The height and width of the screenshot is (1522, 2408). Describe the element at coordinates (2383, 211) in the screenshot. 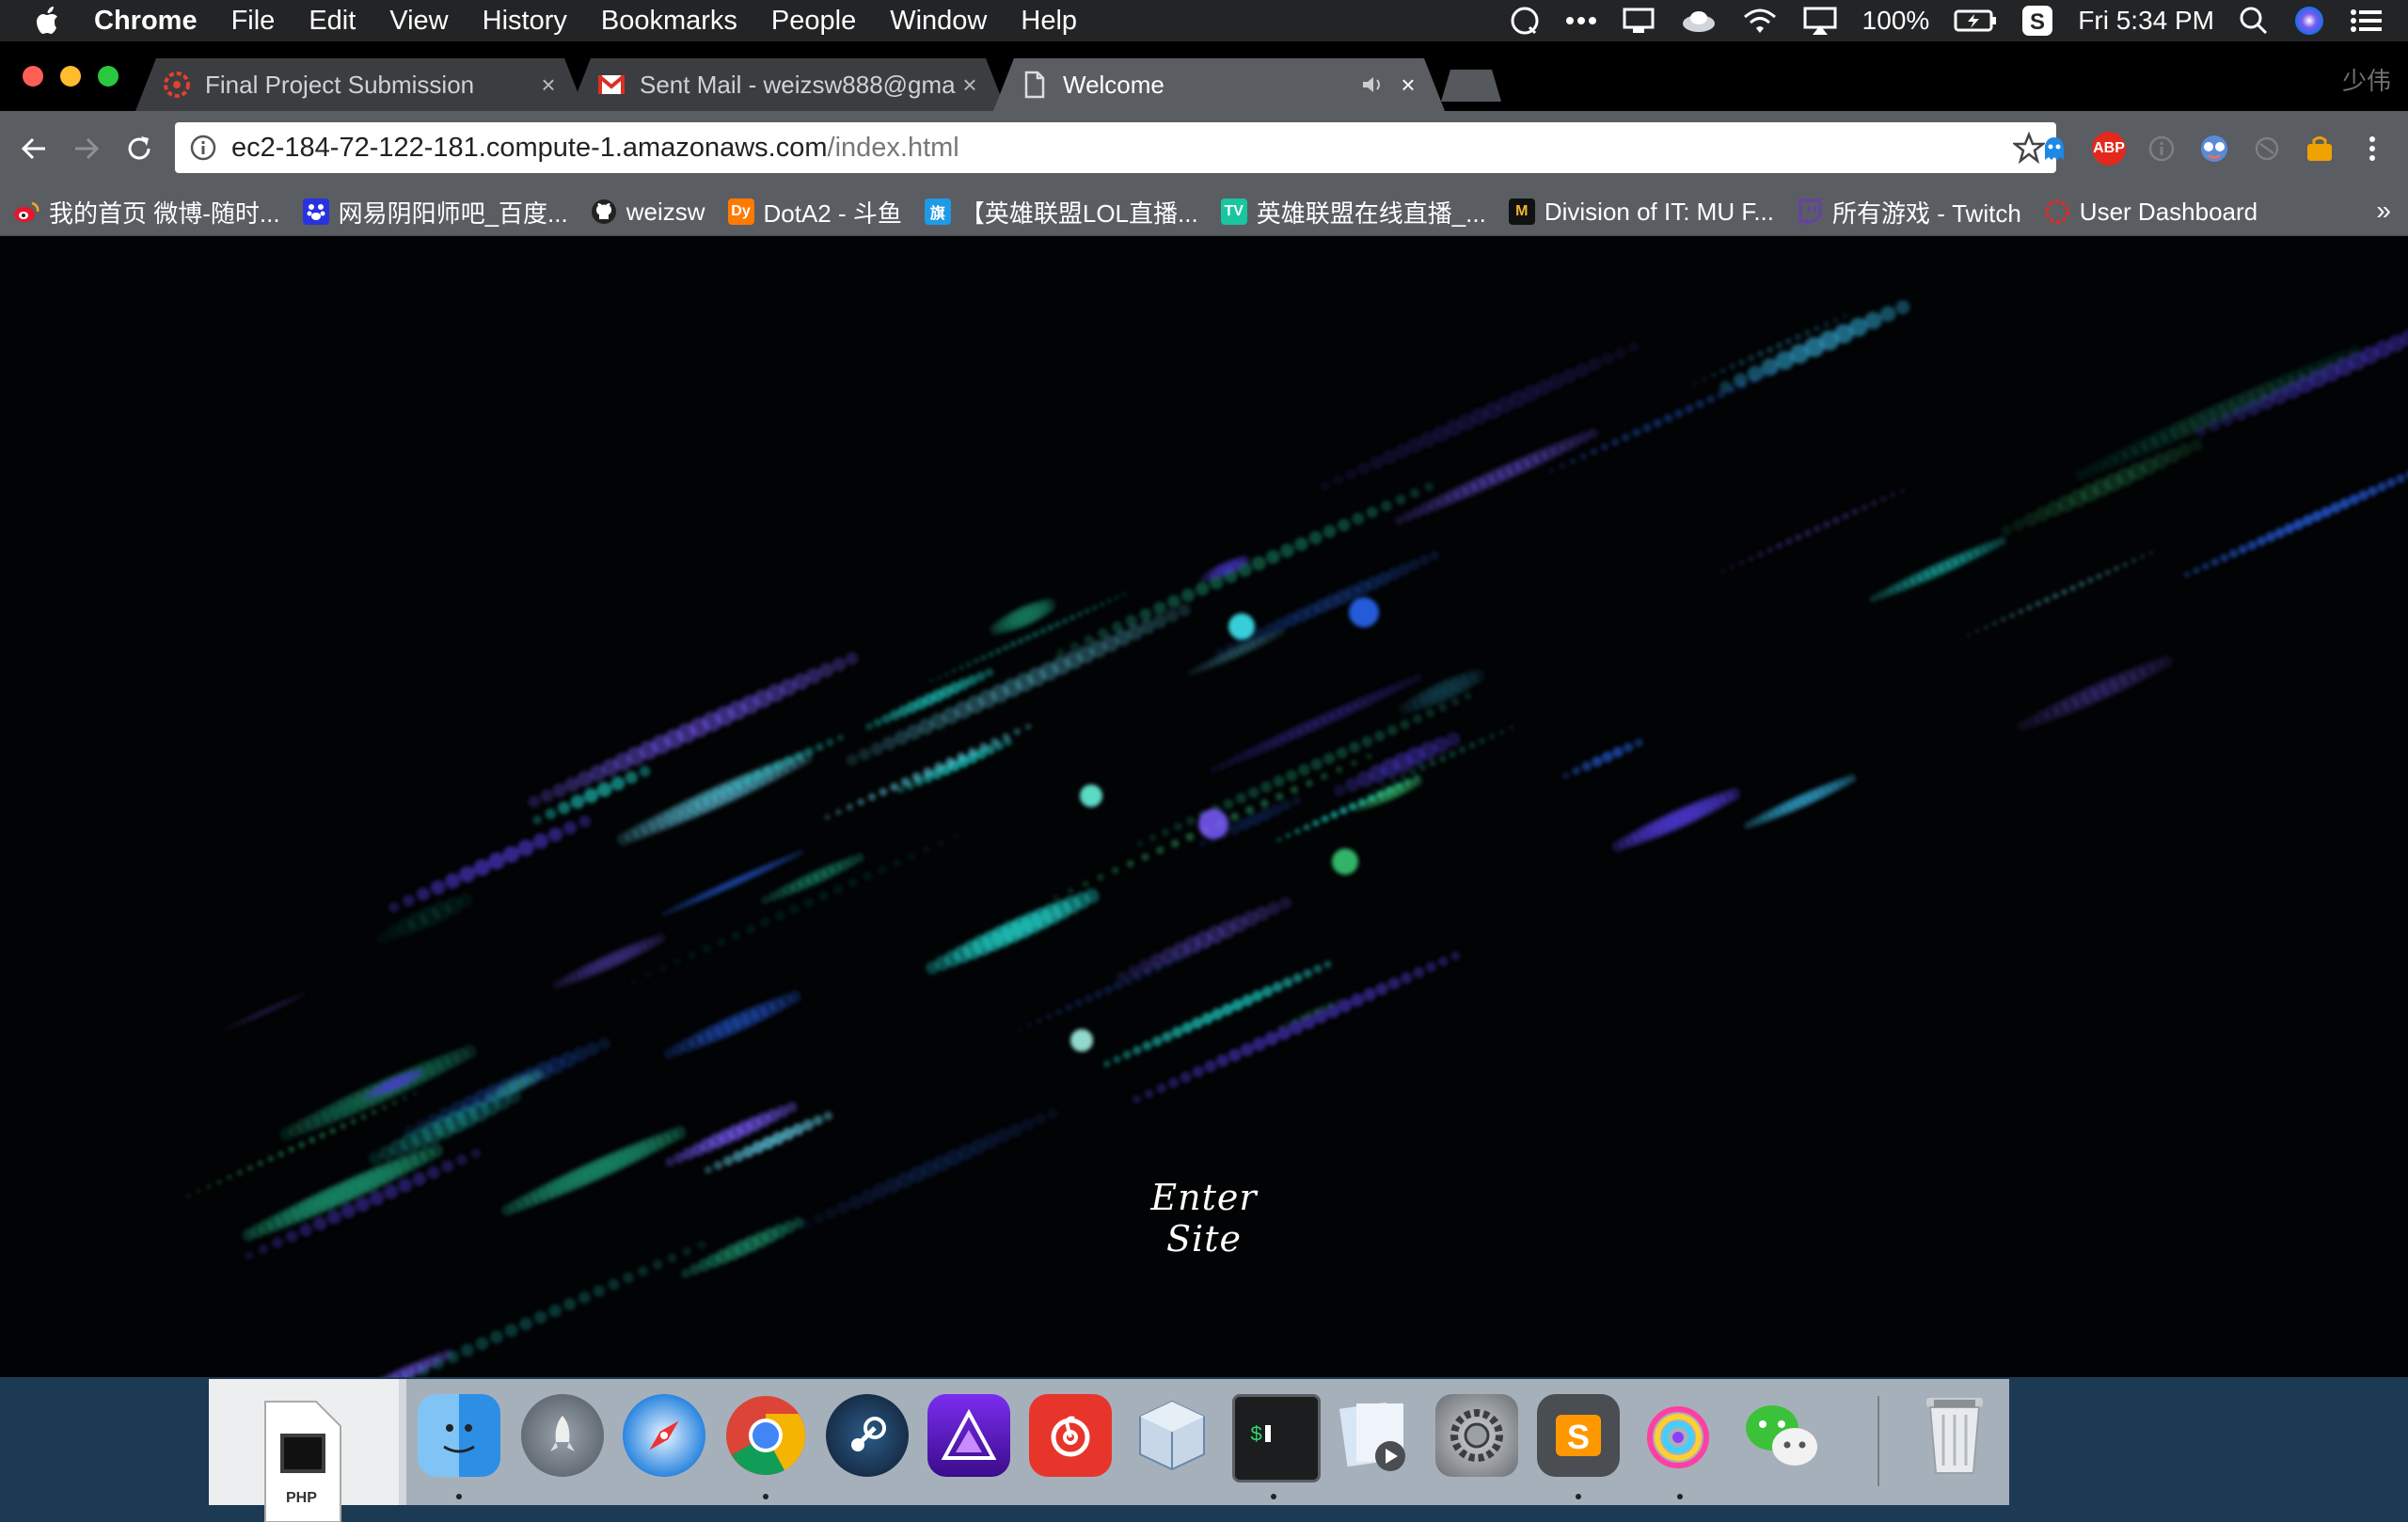

I see `bookmarks-overflow-chevron-icon: »` at that location.